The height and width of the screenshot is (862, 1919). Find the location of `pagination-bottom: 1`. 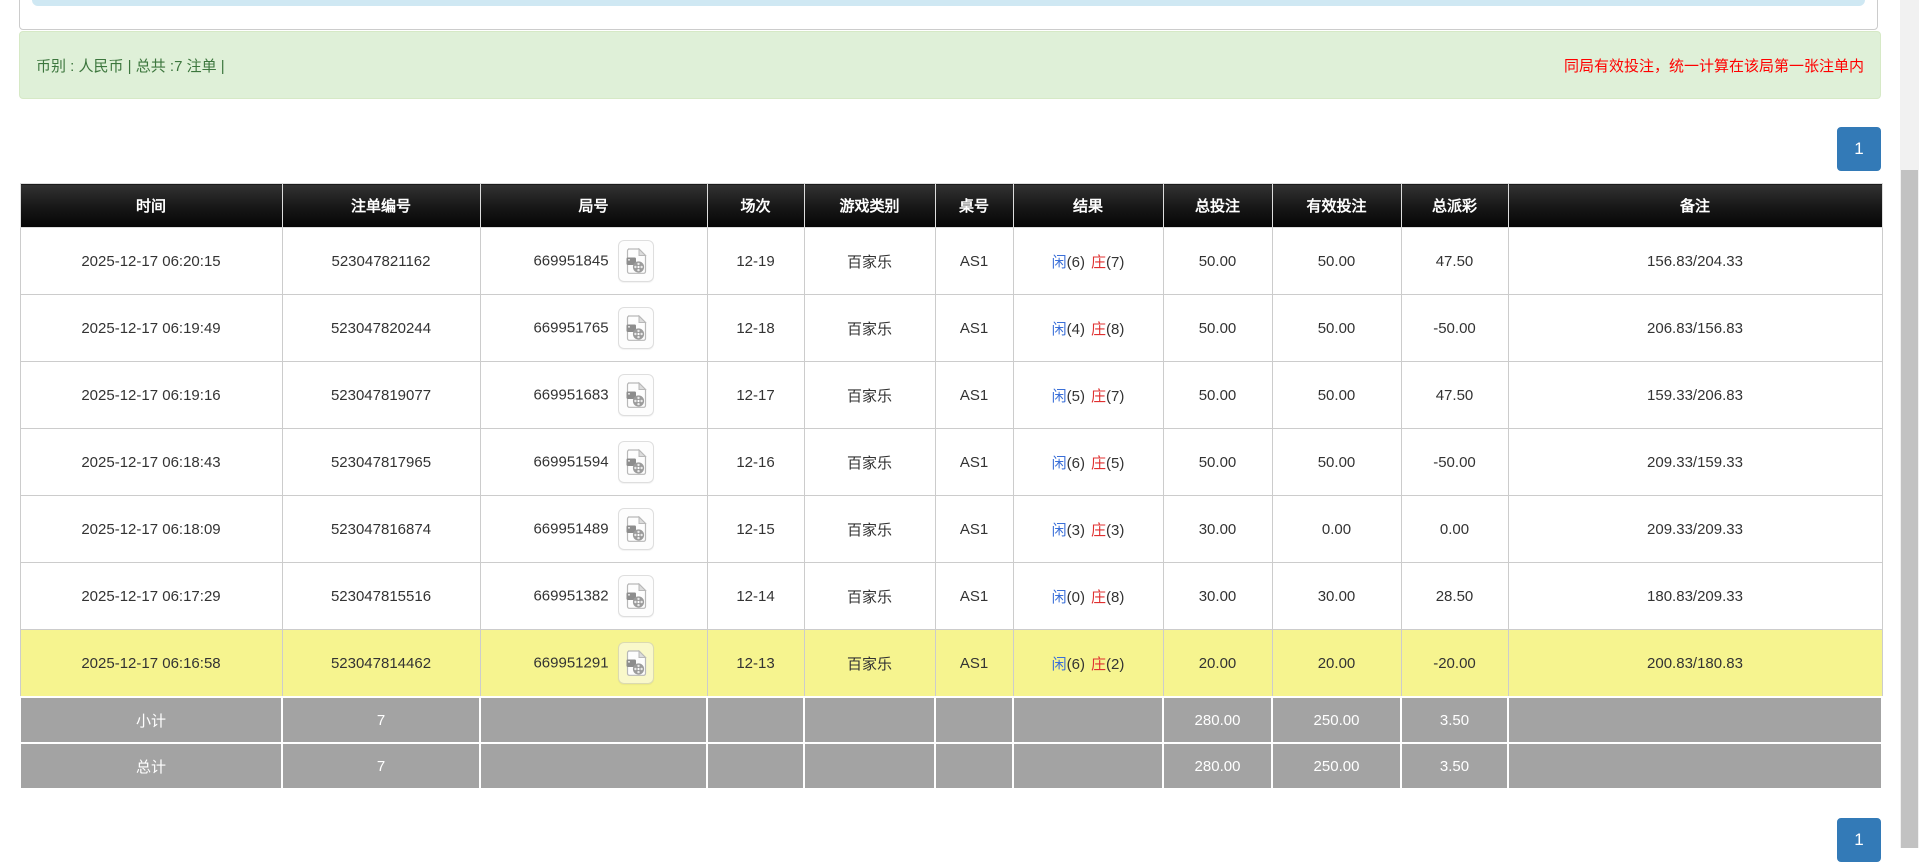

pagination-bottom: 1 is located at coordinates (1859, 840).